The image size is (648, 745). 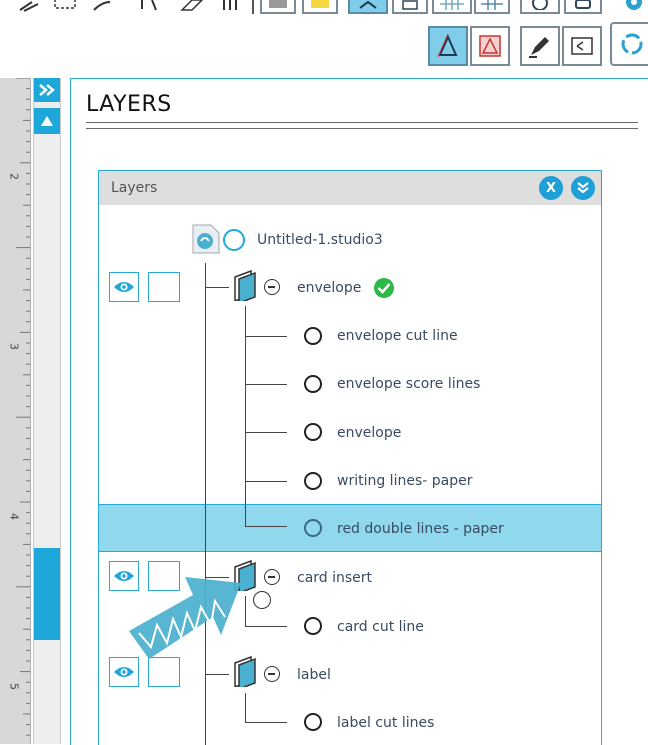 I want to click on group-name-card-insert: card insert, so click(x=334, y=578).